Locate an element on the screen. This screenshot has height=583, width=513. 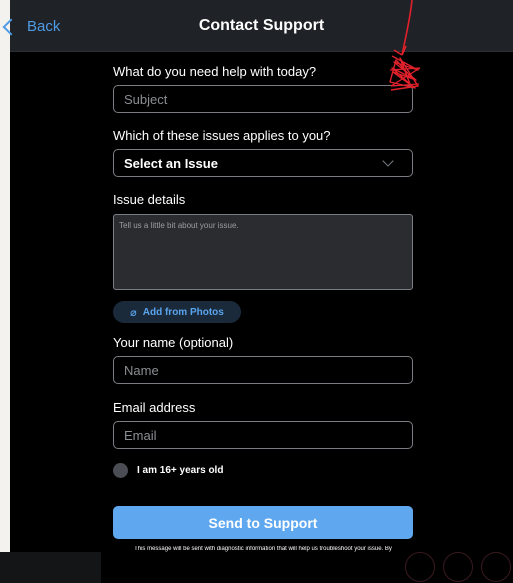
issue-select-value: Select an Issue is located at coordinates (171, 163).